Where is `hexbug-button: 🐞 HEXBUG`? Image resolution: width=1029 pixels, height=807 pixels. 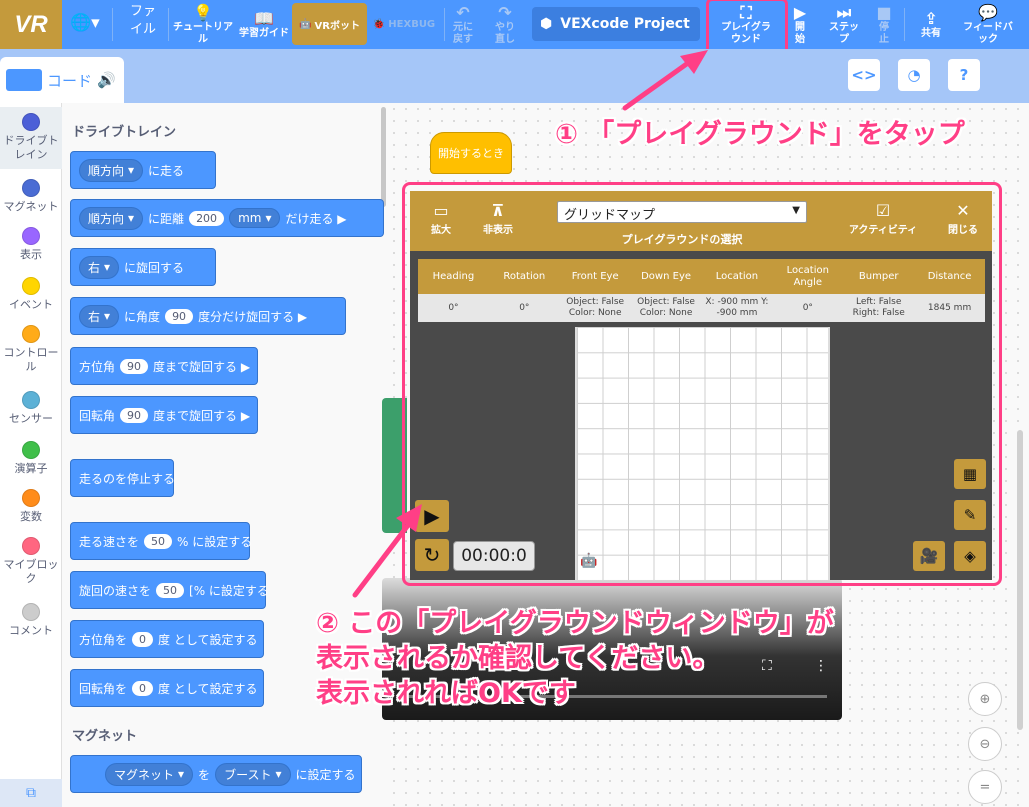
hexbug-button: 🐞 HEXBUG is located at coordinates (404, 24).